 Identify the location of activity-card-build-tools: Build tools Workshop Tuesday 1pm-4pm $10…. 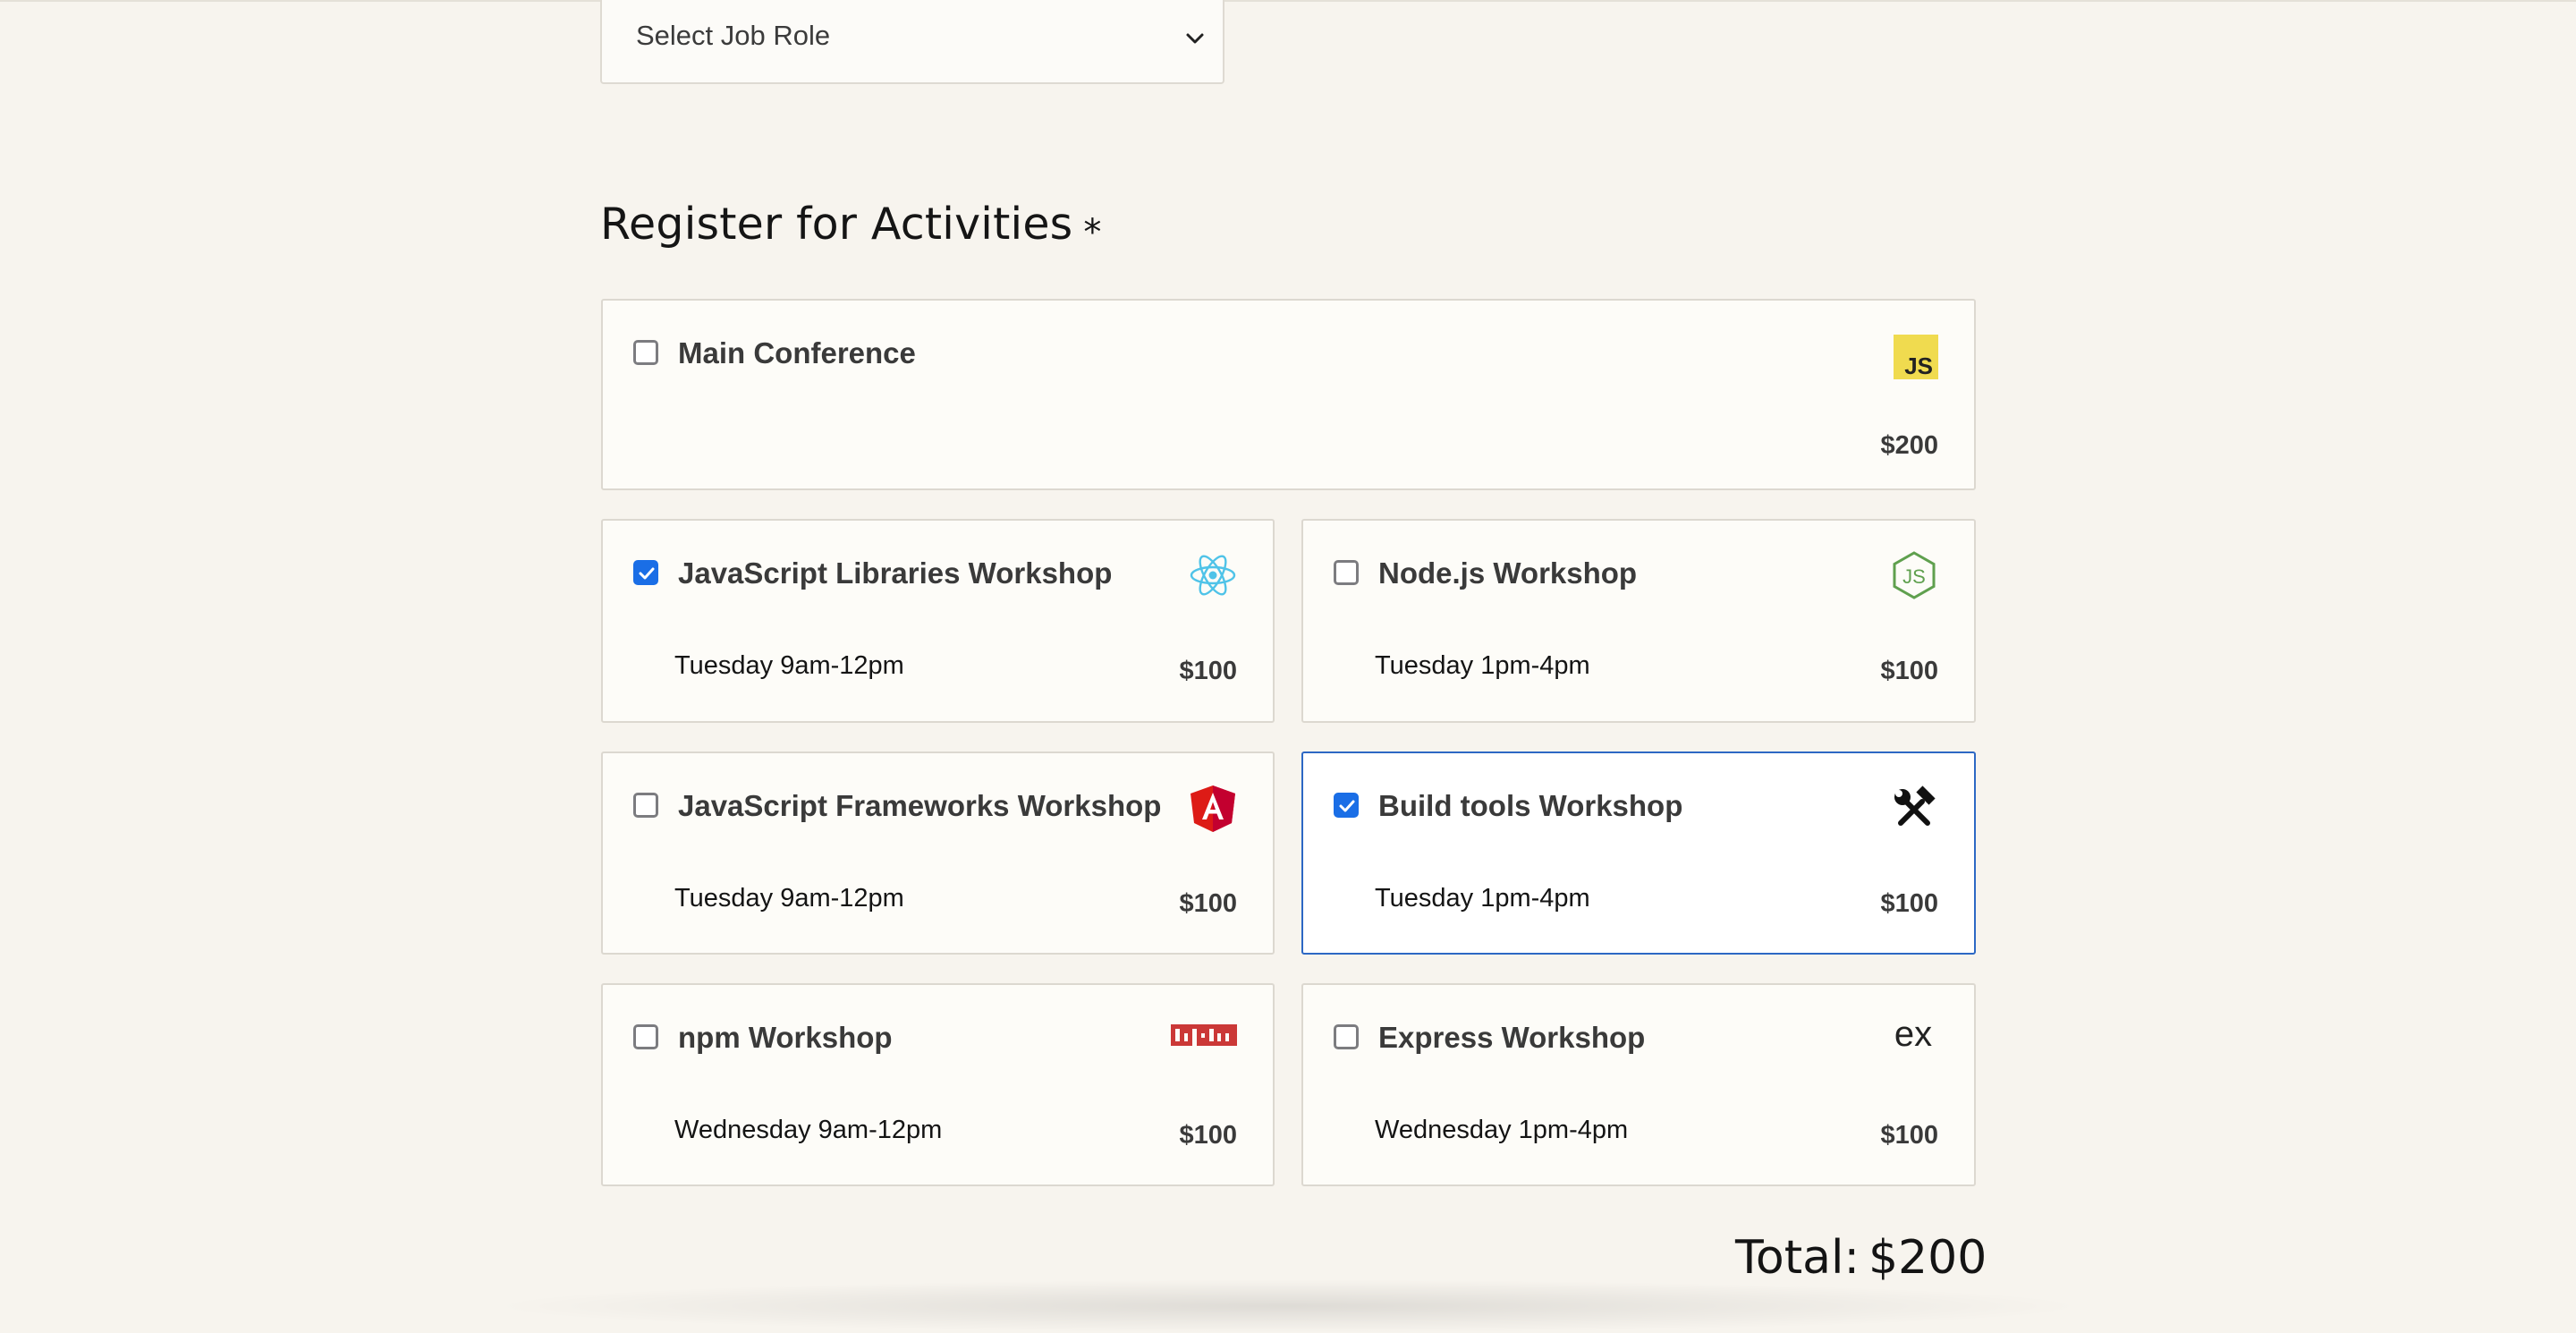
(1638, 853).